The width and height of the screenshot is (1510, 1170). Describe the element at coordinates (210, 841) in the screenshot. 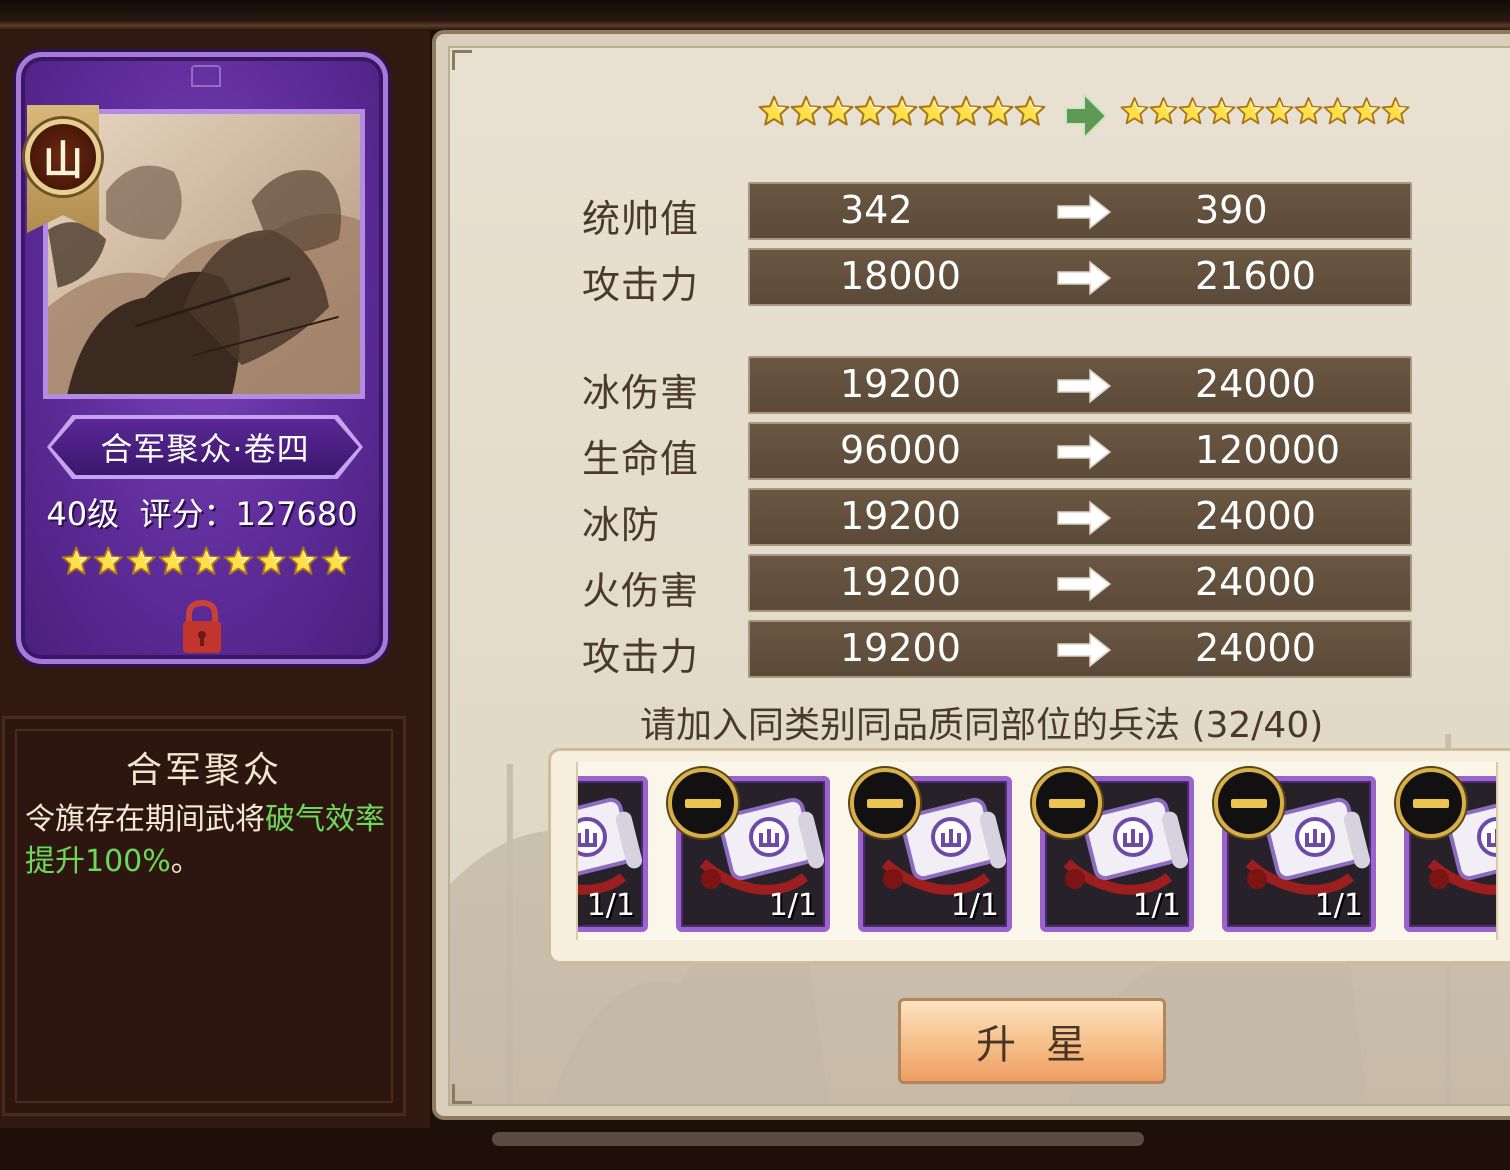

I see `skill-description: 令旗存在期间武将破气效率提升100%。` at that location.